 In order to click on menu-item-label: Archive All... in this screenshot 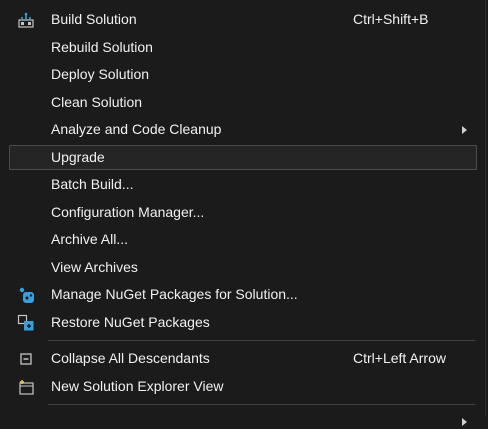, I will do `click(90, 239)`.